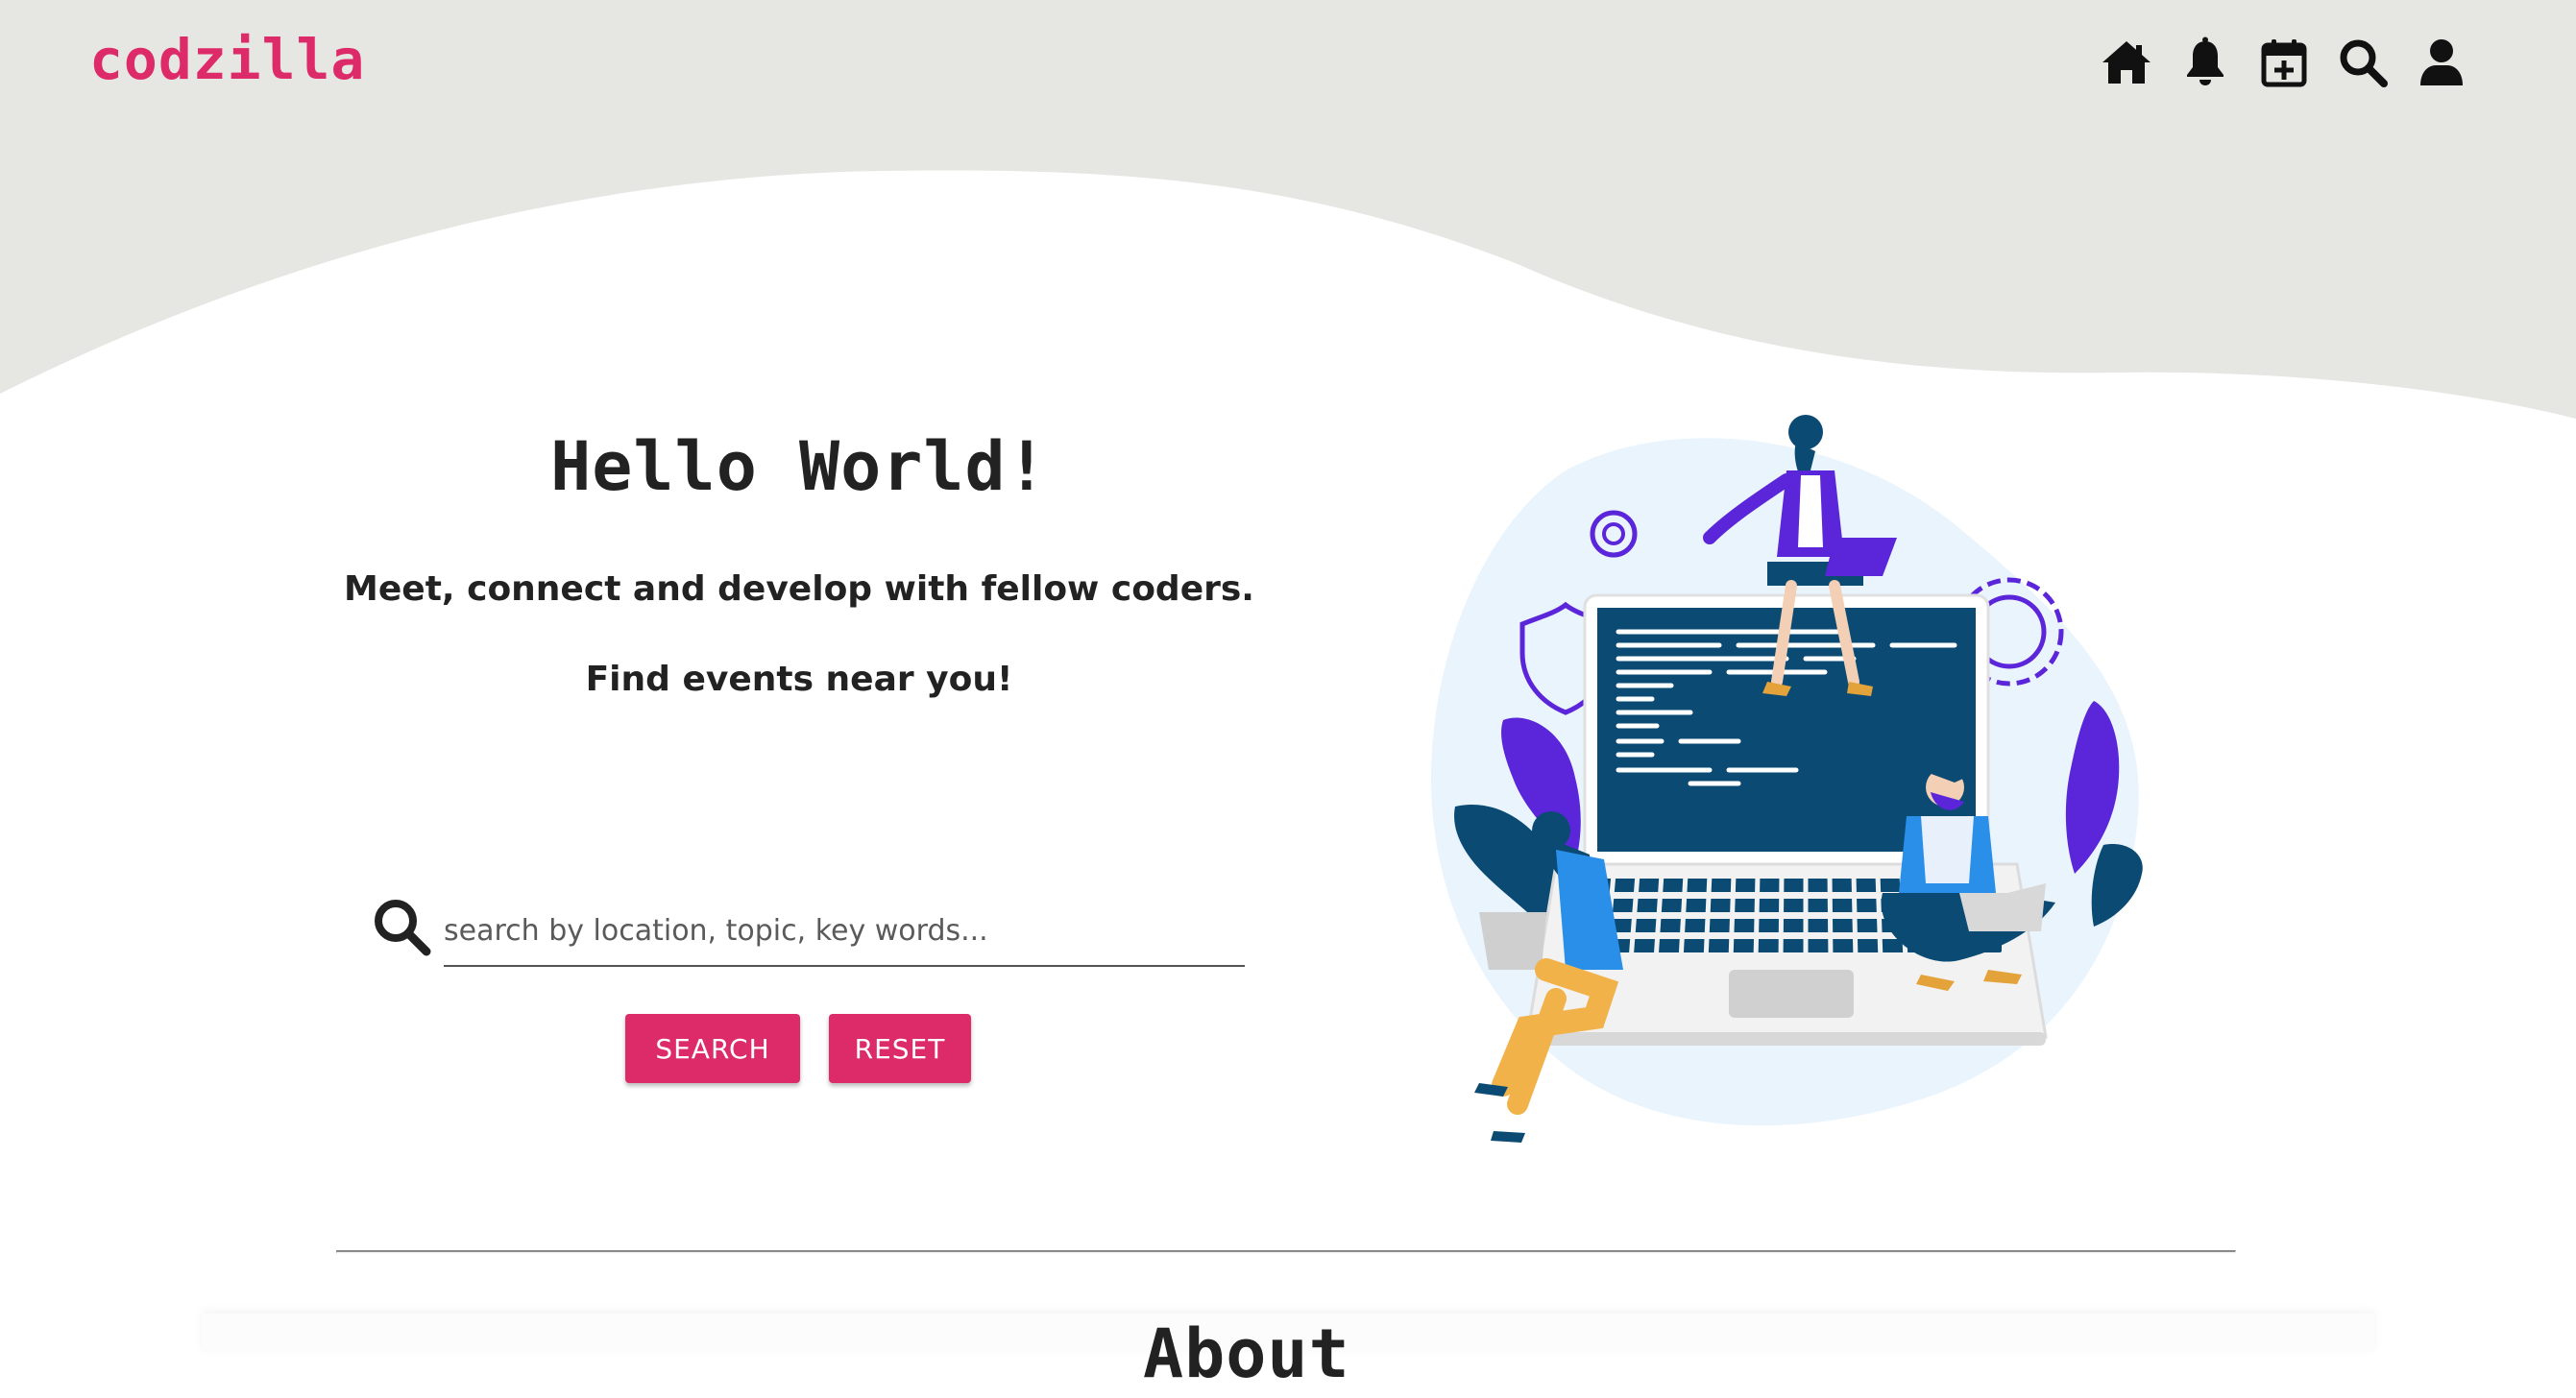  What do you see at coordinates (1286, 1252) in the screenshot?
I see `section-divider` at bounding box center [1286, 1252].